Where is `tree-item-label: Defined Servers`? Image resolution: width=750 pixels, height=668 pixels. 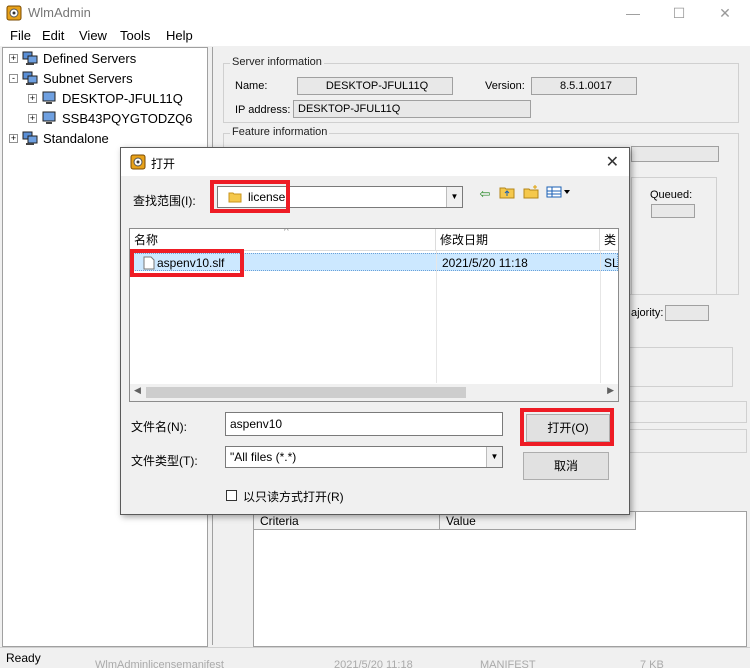
tree-item-label: Defined Servers is located at coordinates (90, 58).